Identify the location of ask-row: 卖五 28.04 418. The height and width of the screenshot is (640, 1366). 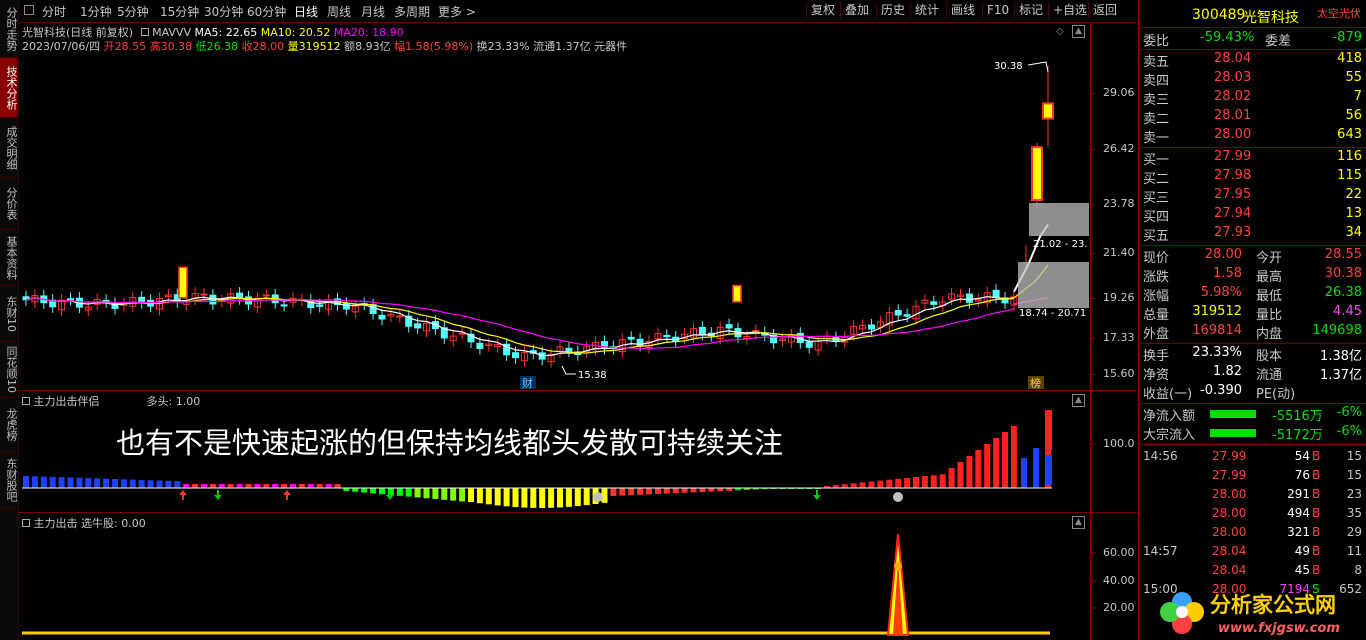
(1253, 60).